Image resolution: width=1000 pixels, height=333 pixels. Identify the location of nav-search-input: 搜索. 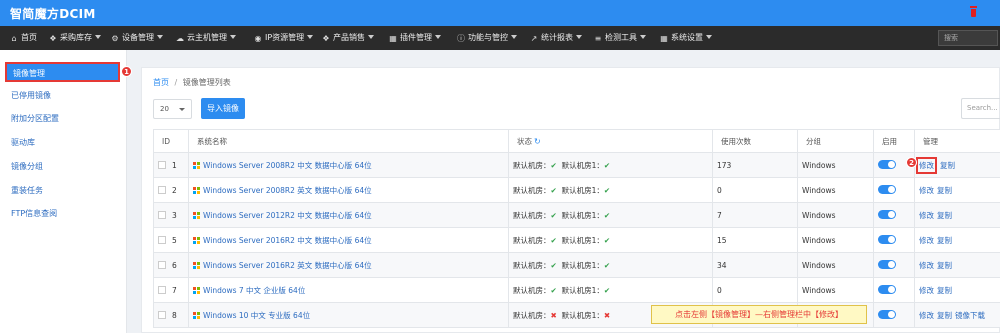
(968, 38).